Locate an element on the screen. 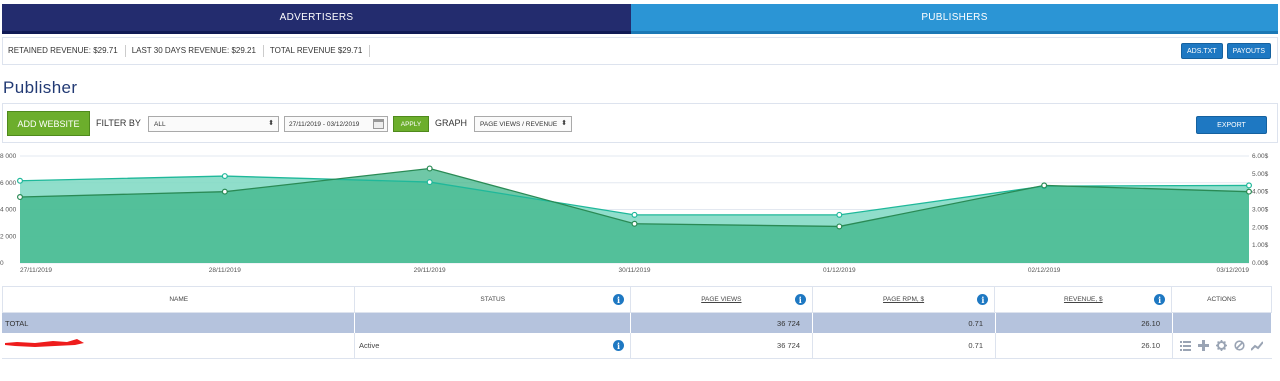  y-right-tick-label: 5.00$ is located at coordinates (1260, 174).